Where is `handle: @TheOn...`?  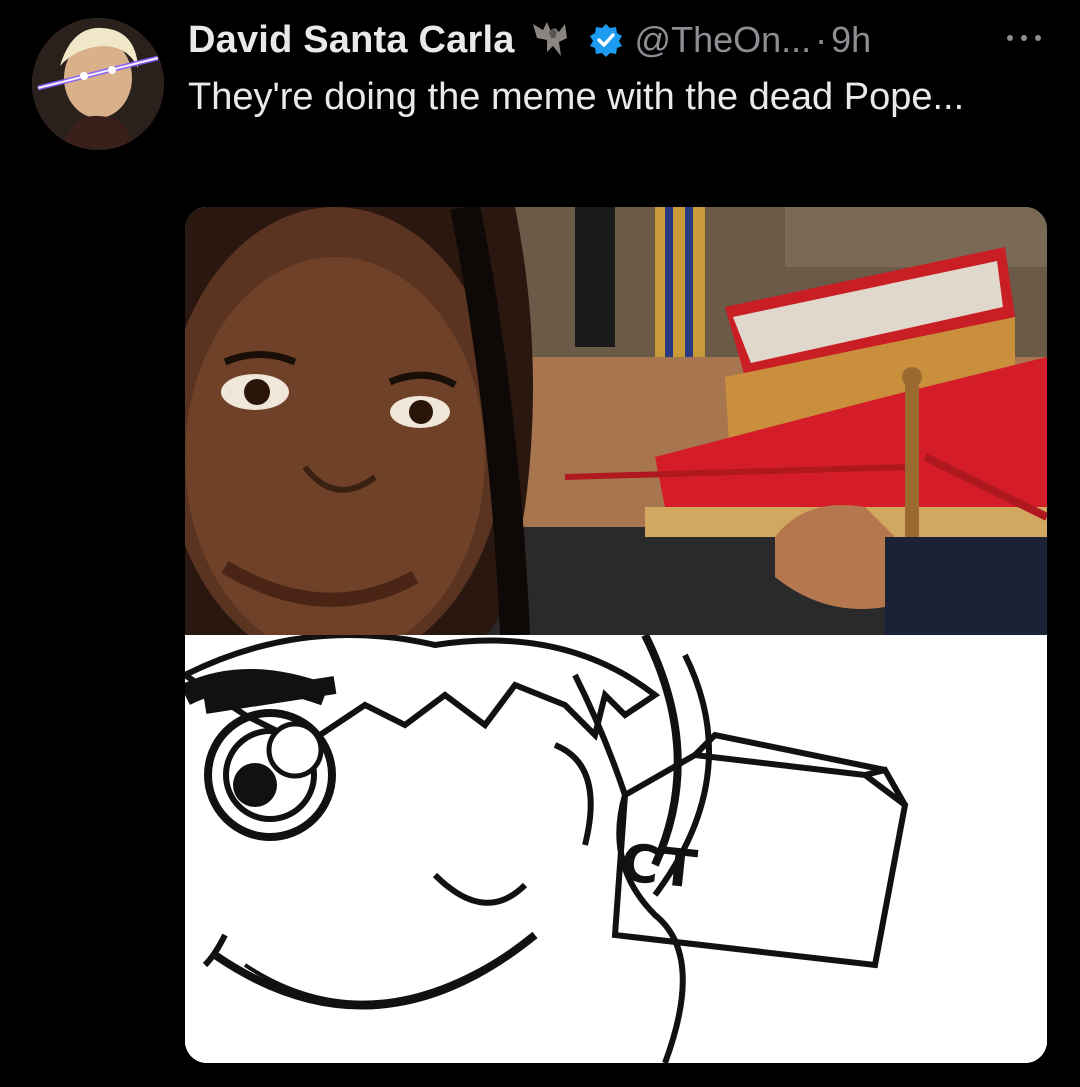 handle: @TheOn... is located at coordinates (723, 40).